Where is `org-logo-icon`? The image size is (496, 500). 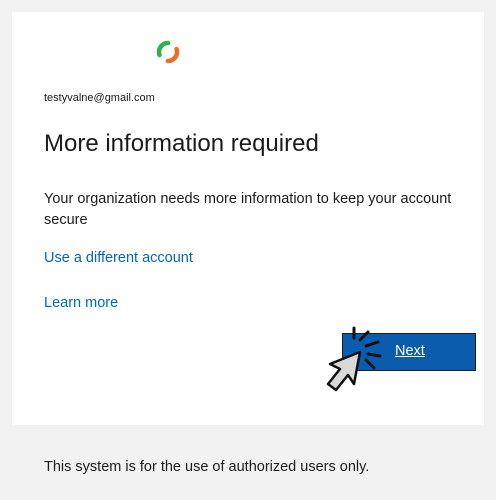 org-logo-icon is located at coordinates (168, 52).